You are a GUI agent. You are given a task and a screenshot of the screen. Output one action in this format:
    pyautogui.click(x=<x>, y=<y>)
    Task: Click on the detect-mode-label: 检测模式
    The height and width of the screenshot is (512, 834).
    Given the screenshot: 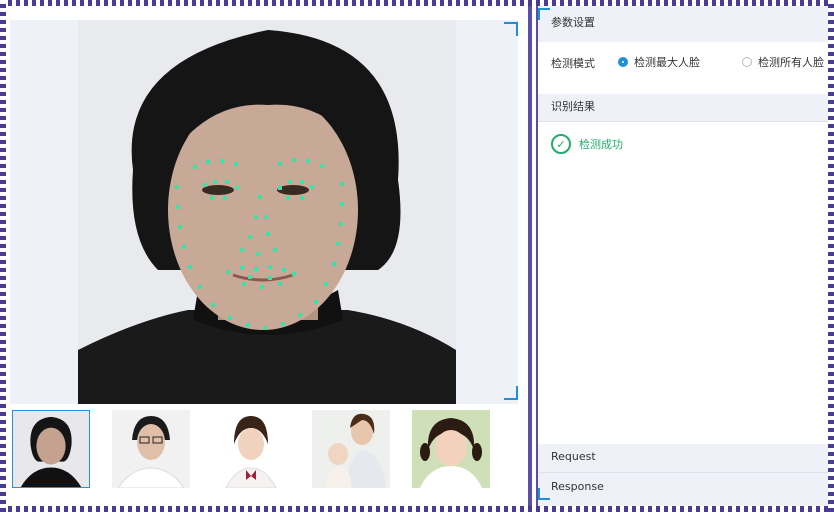 What is the action you would take?
    pyautogui.click(x=573, y=63)
    